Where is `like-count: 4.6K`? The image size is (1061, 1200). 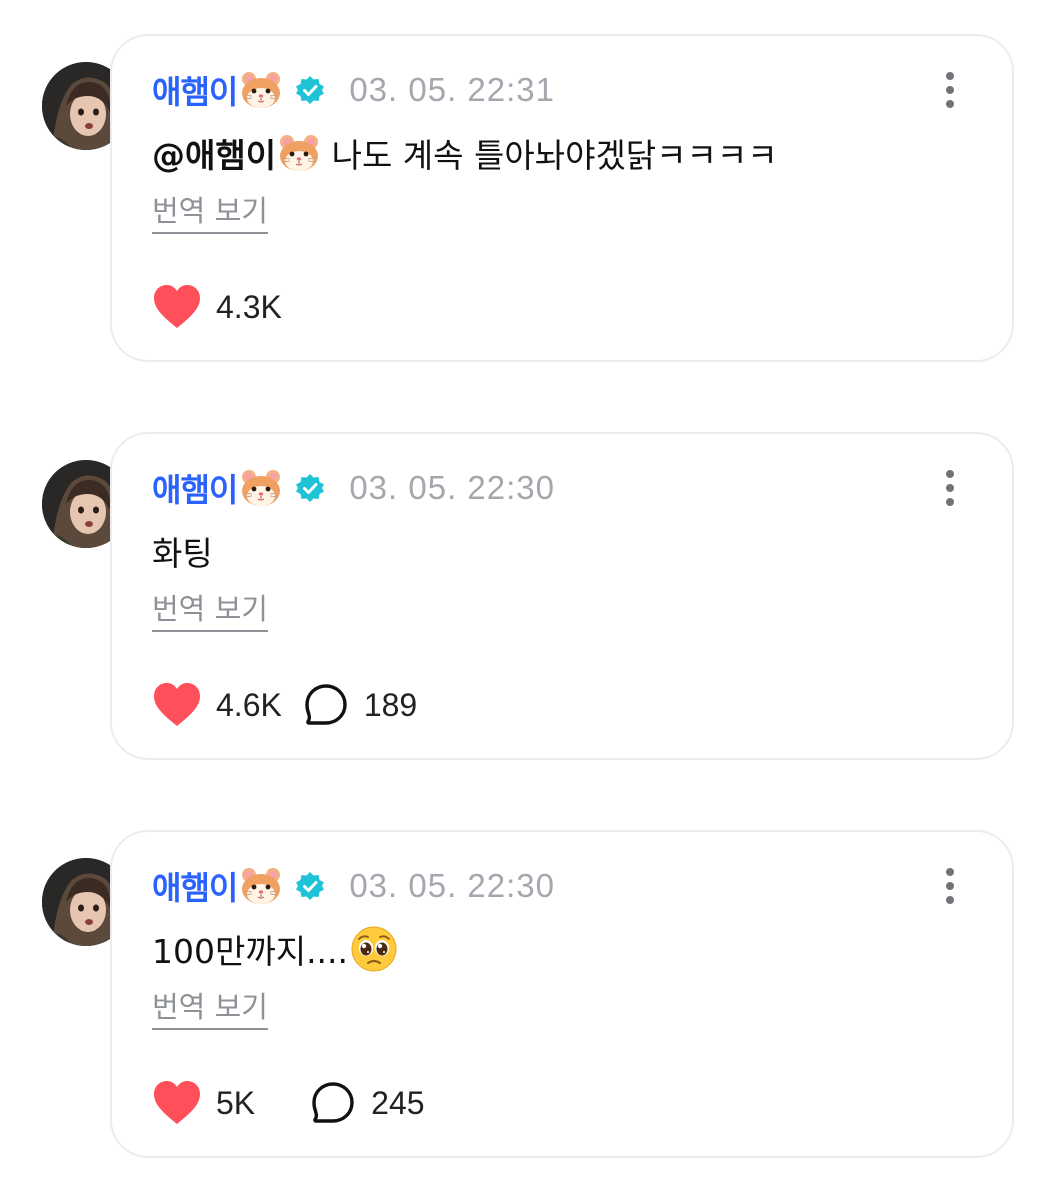
like-count: 4.6K is located at coordinates (249, 704).